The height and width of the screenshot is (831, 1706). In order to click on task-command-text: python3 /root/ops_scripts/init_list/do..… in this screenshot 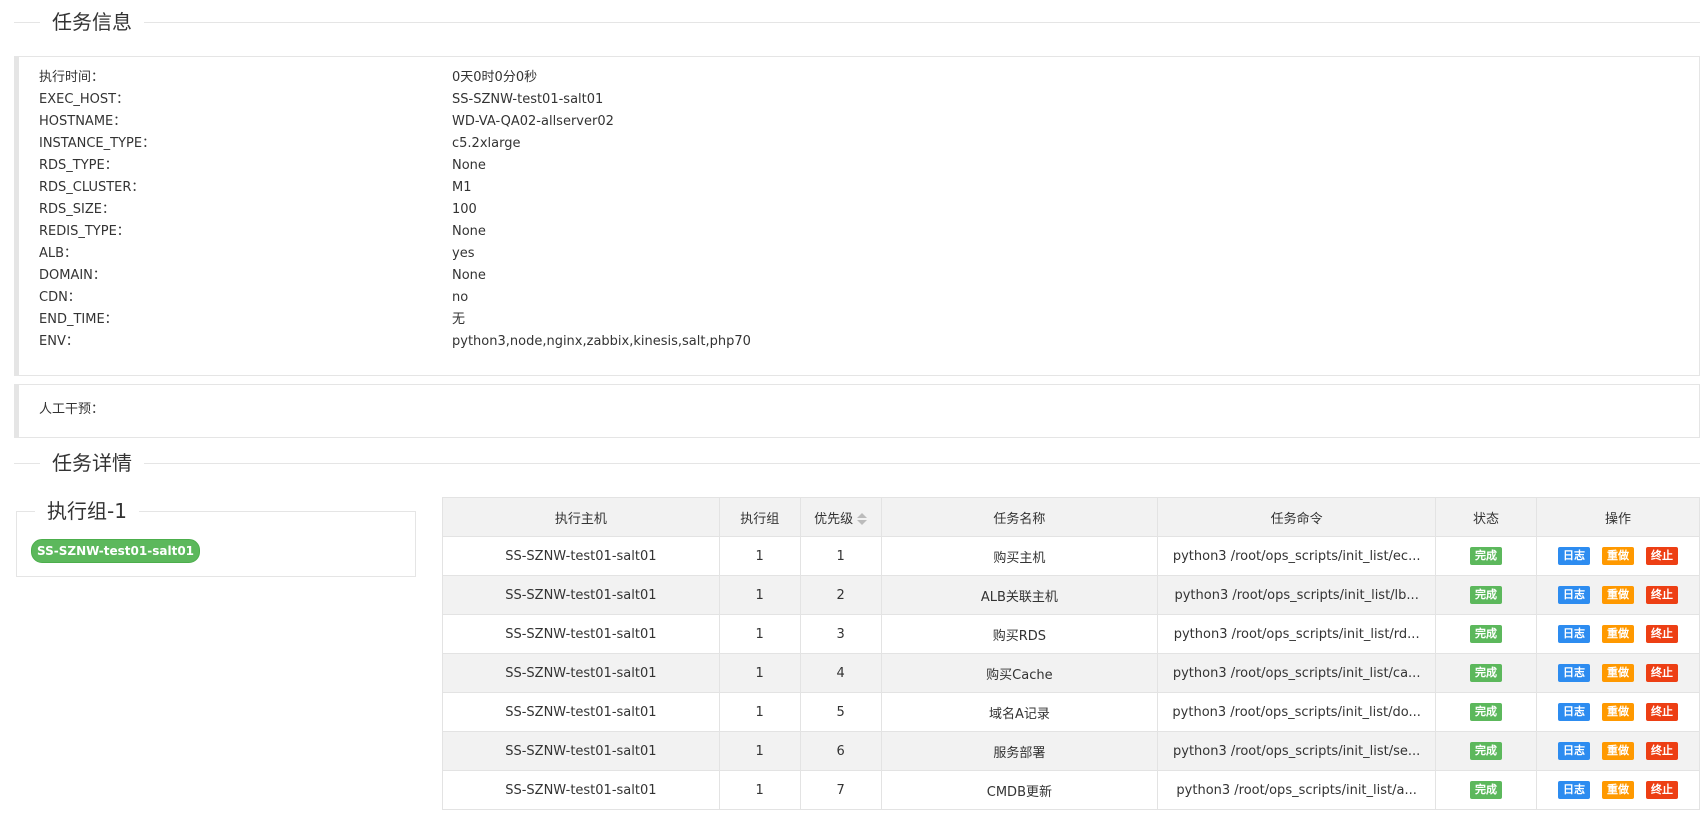, I will do `click(1296, 712)`.